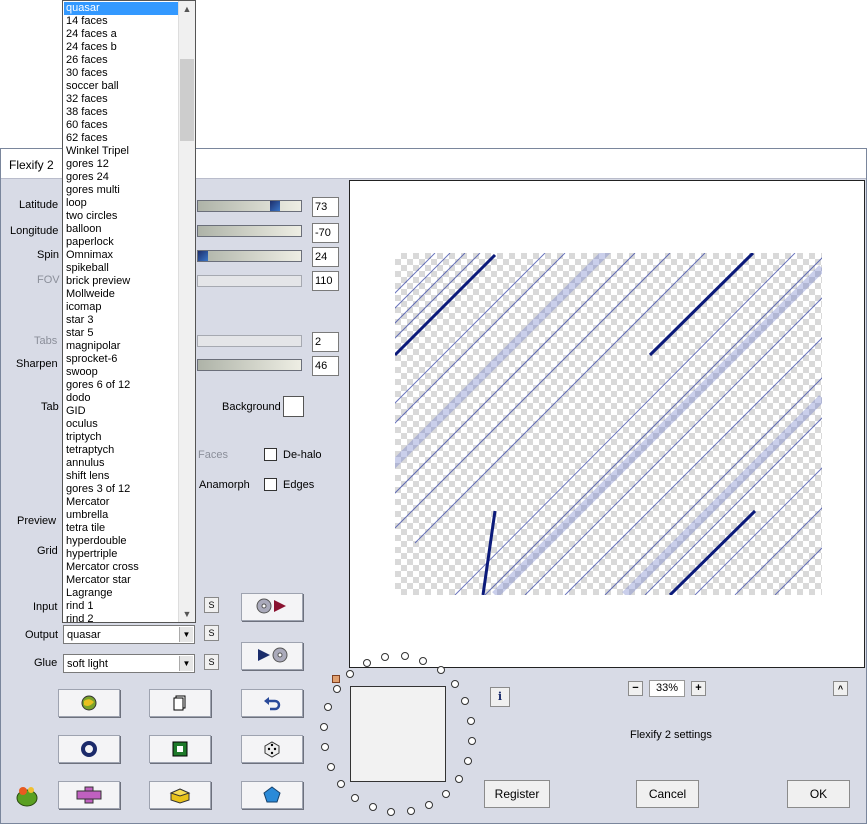 The width and height of the screenshot is (867, 824). Describe the element at coordinates (121, 34) in the screenshot. I see `dropdown-item: 24 faces a` at that location.